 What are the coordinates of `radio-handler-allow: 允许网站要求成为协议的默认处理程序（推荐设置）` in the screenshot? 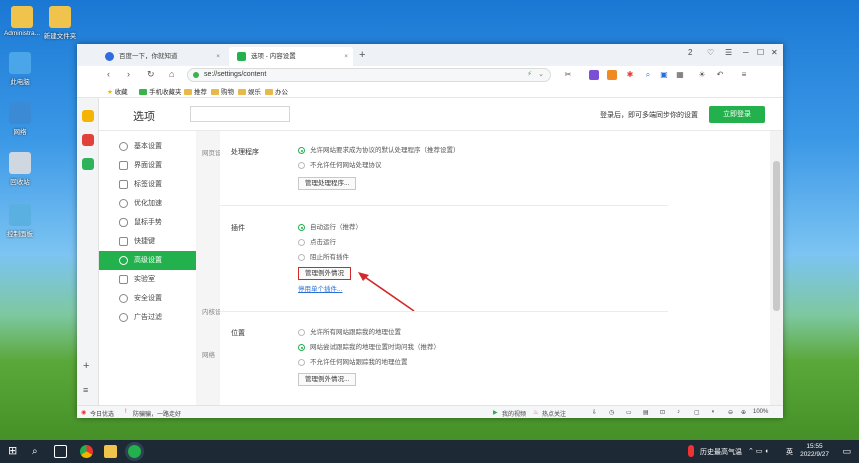 It's located at (379, 151).